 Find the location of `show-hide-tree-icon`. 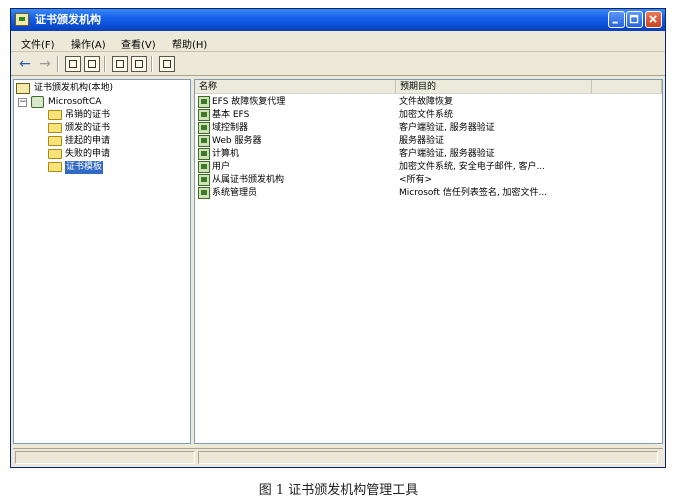

show-hide-tree-icon is located at coordinates (92, 64).